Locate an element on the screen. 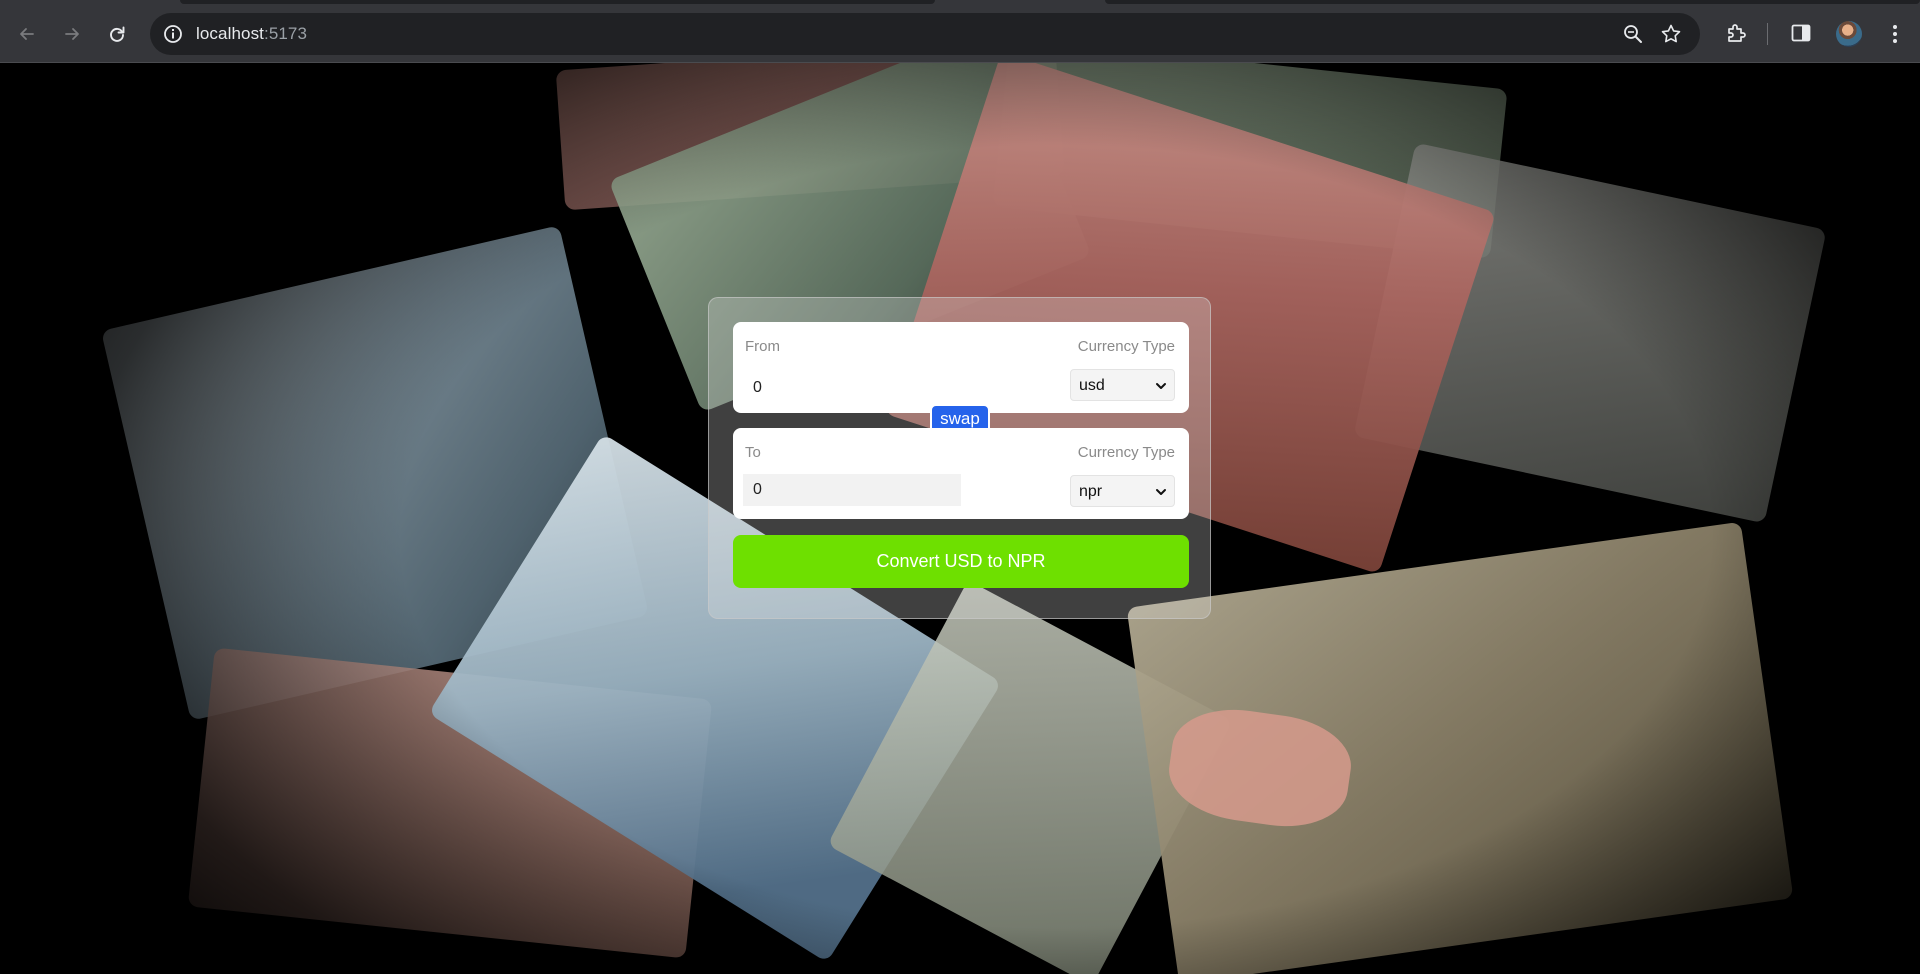 Image resolution: width=1920 pixels, height=974 pixels. reload-button is located at coordinates (117, 34).